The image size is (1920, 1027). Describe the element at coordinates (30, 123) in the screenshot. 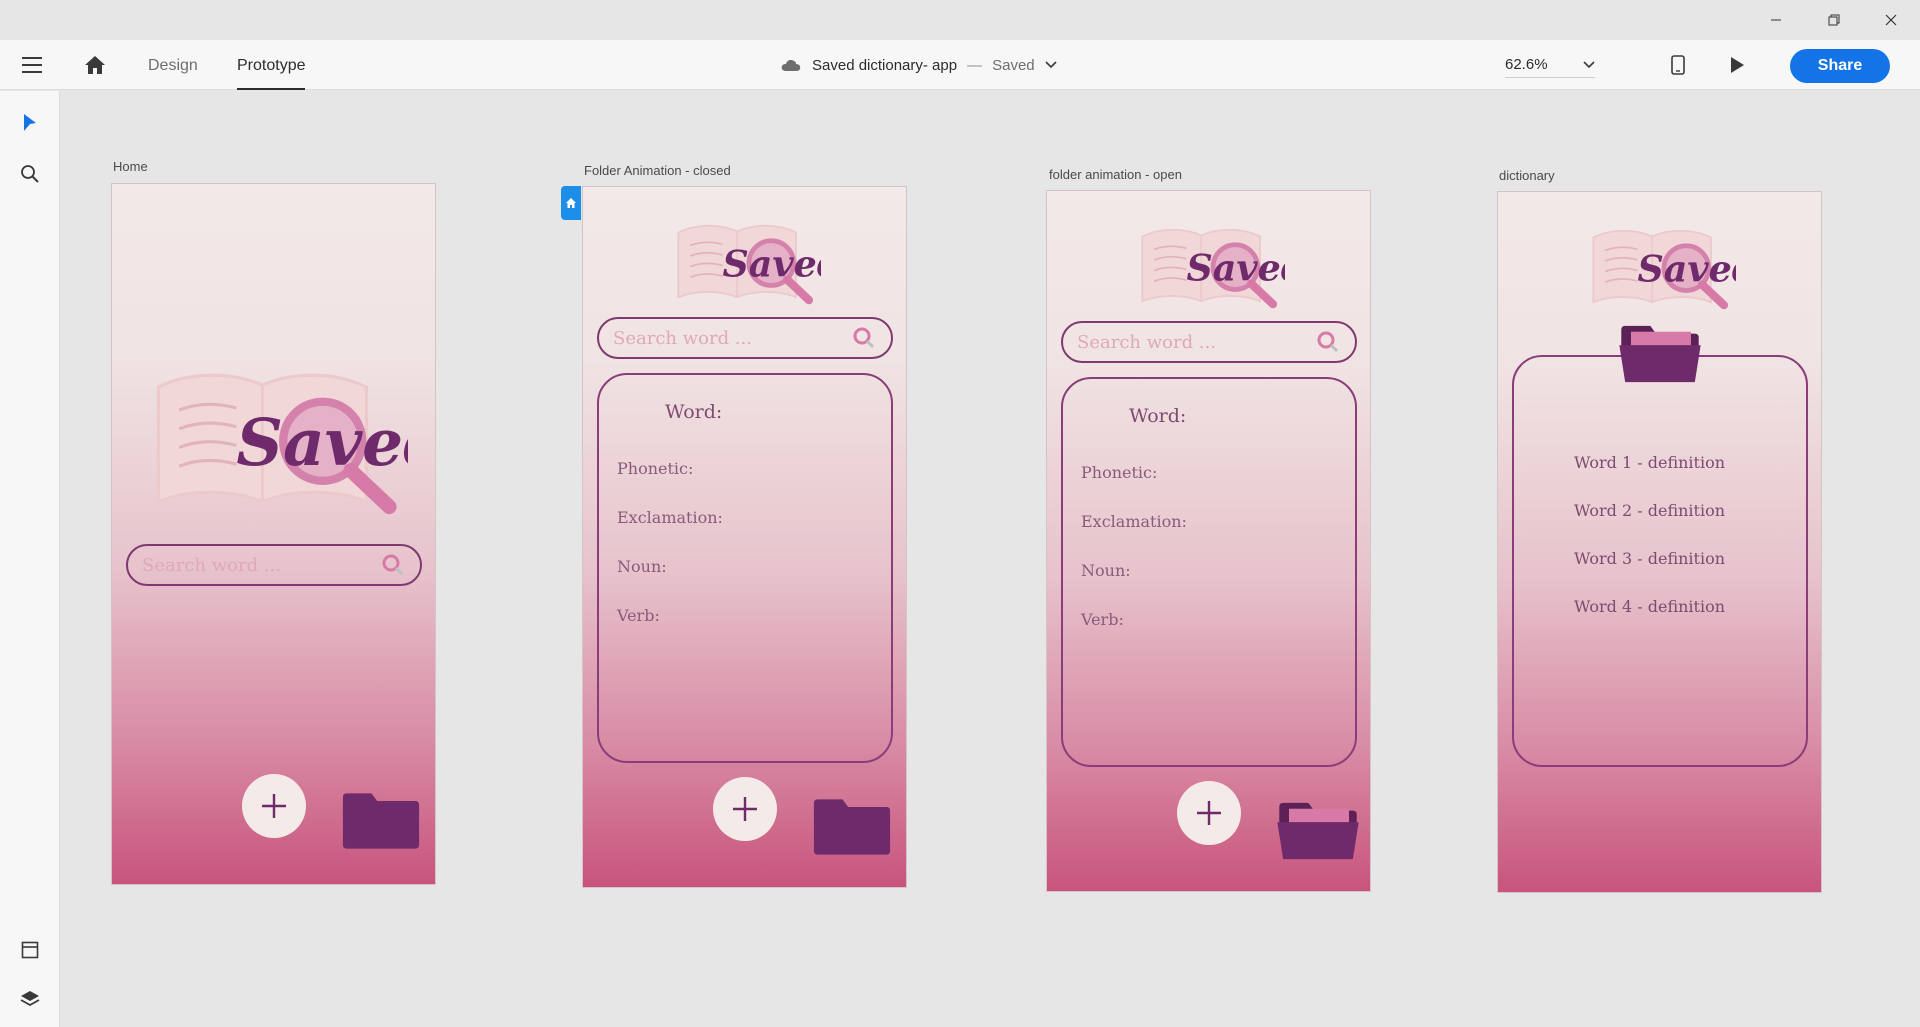

I see `select-arrow-icon` at that location.